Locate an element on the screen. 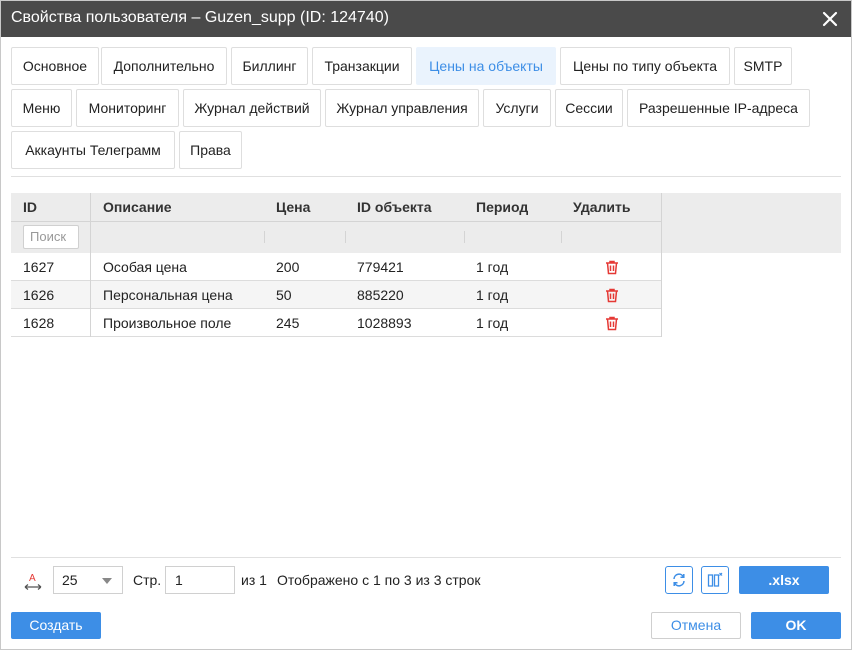  ok-button: OK is located at coordinates (796, 625).